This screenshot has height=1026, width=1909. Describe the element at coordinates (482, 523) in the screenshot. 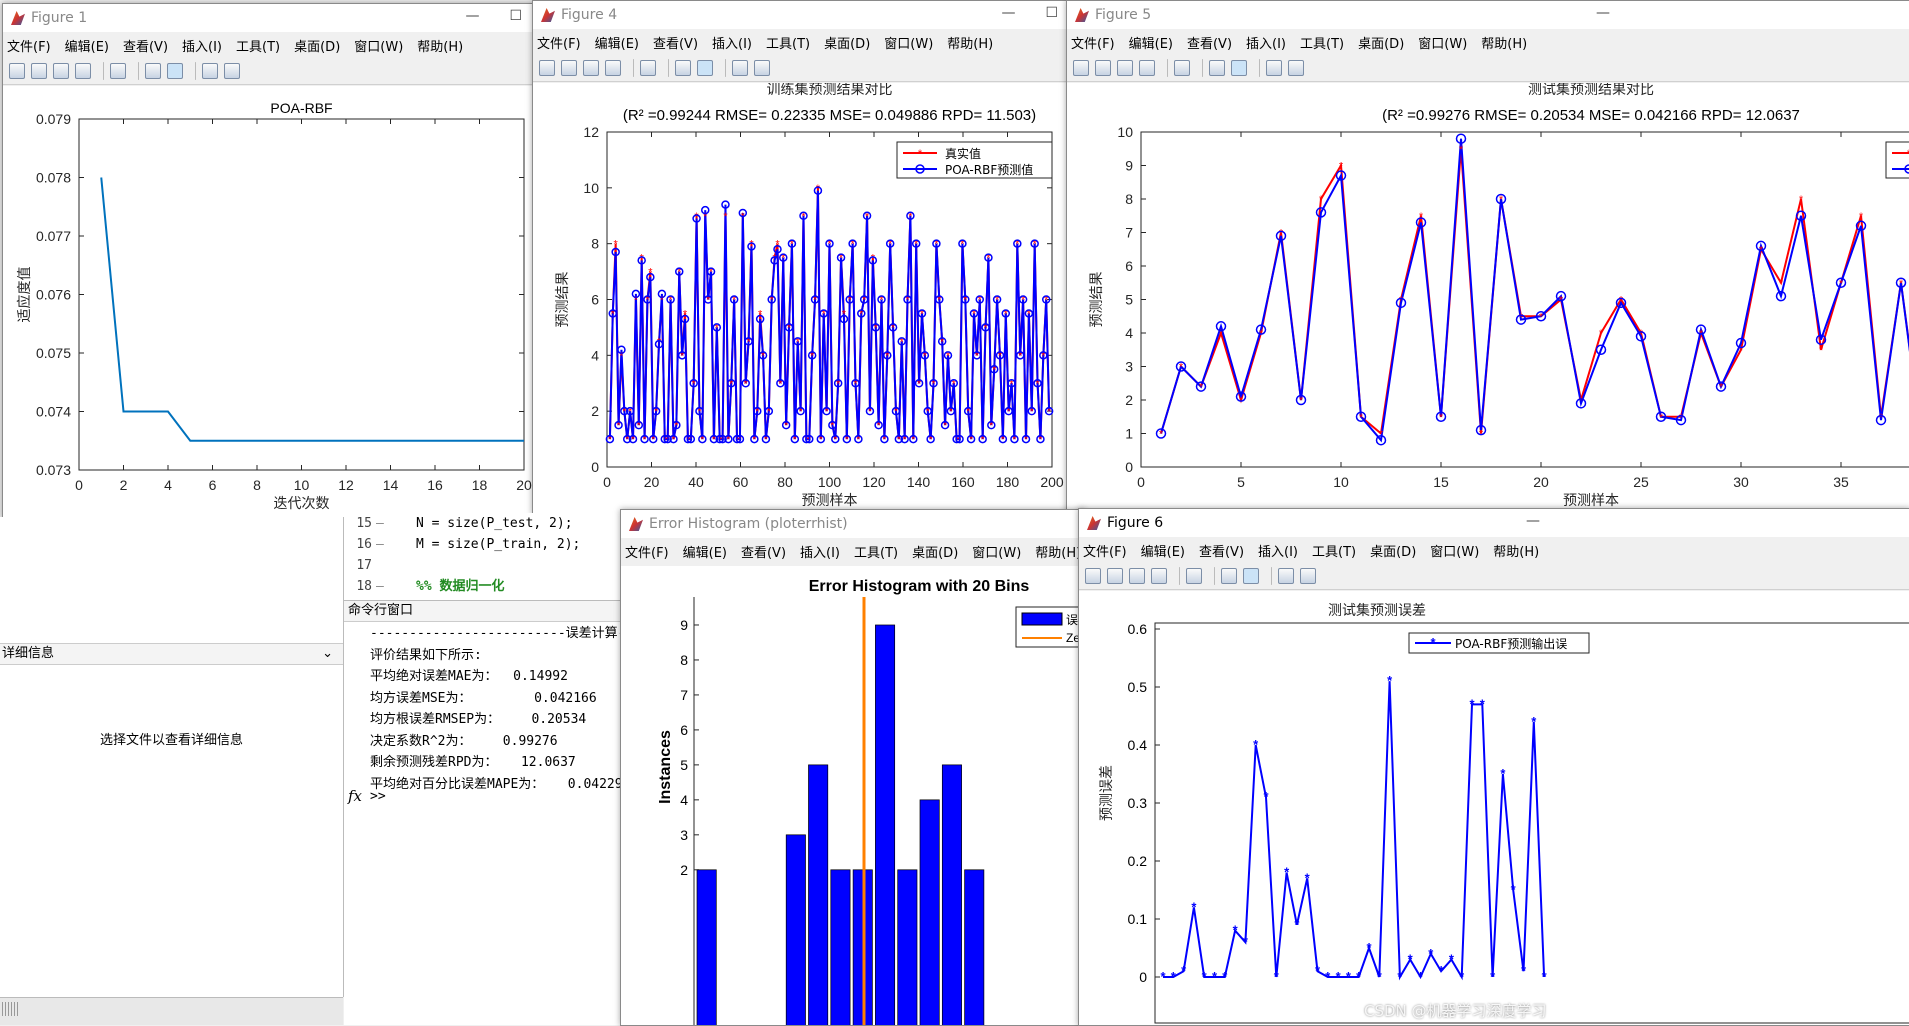

I see `editor-line: 15— N = size(P_test, 2);` at that location.